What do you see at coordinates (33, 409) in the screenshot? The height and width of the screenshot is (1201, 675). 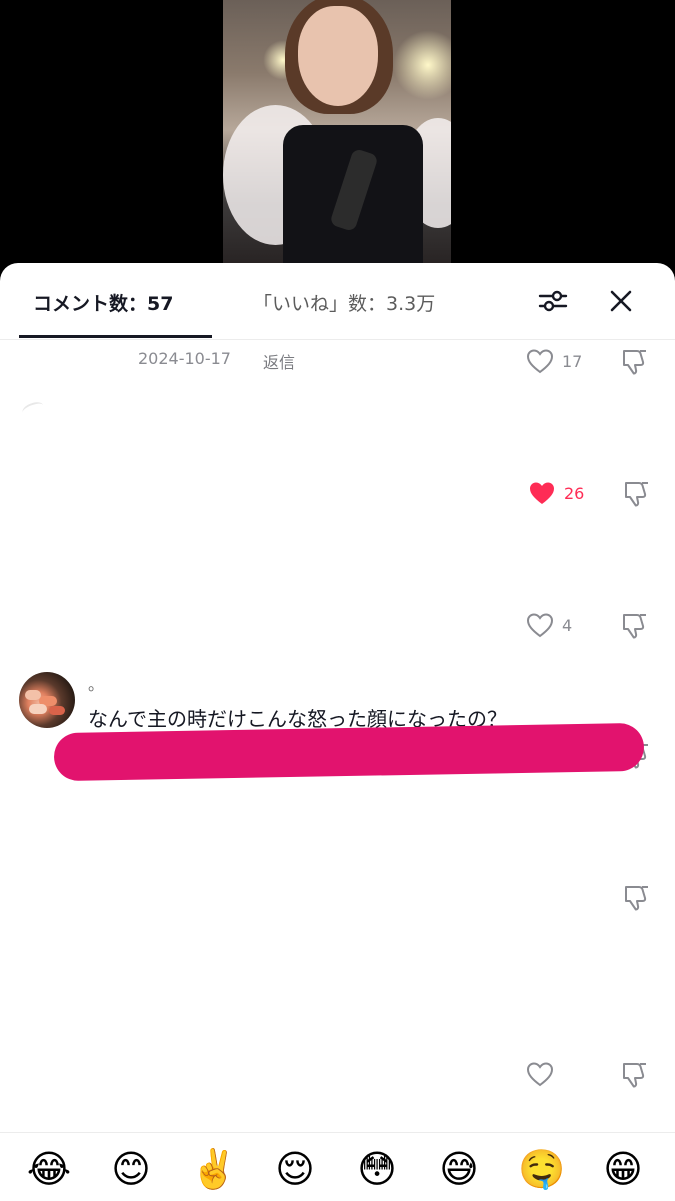 I see `avatar-edge` at bounding box center [33, 409].